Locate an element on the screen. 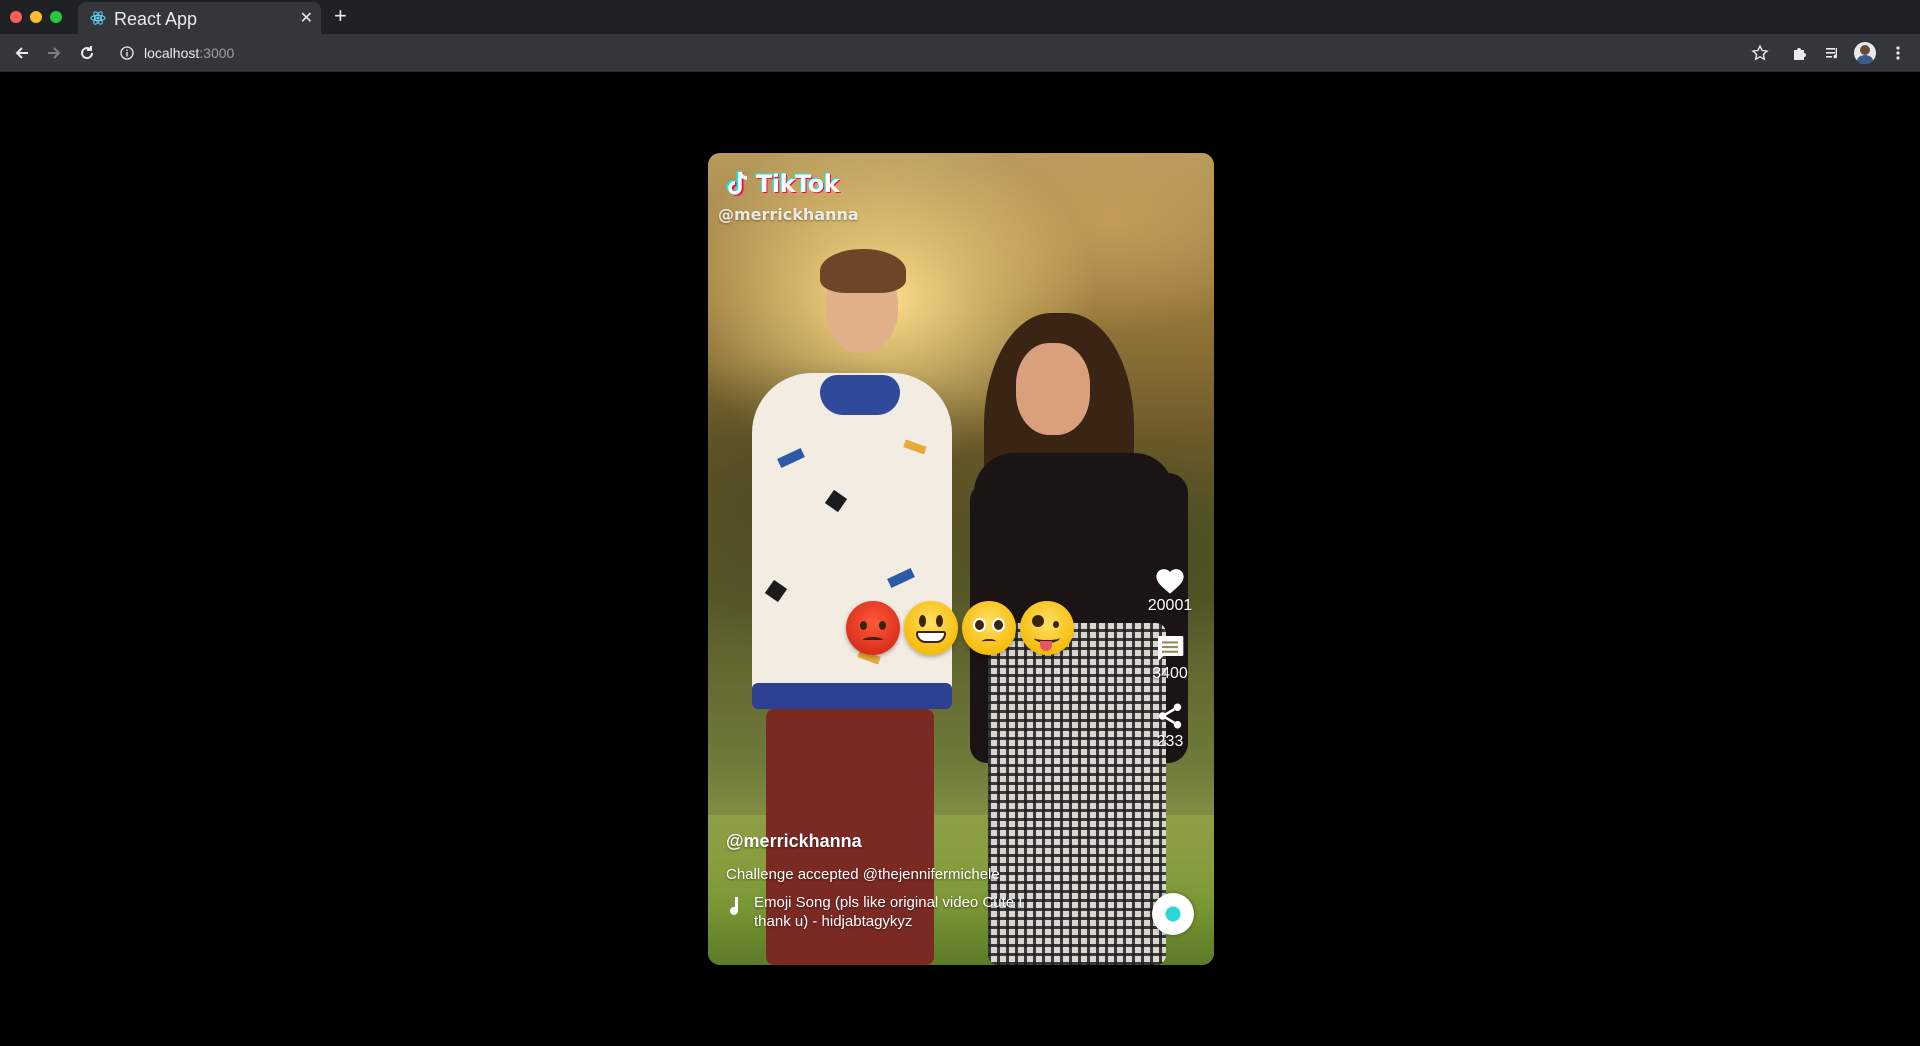  puzzle-icon is located at coordinates (1800, 54).